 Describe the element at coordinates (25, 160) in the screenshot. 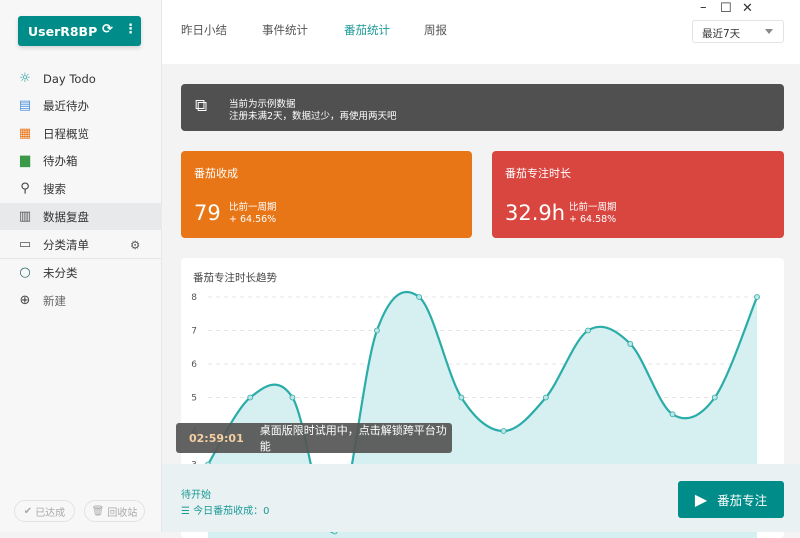

I see `inbox-icon: ▆` at that location.